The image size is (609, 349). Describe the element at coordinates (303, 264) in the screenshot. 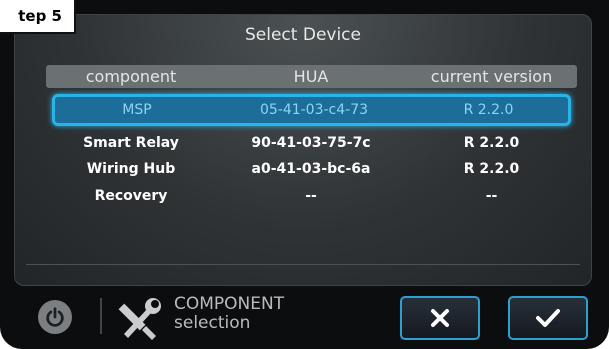

I see `divider` at that location.